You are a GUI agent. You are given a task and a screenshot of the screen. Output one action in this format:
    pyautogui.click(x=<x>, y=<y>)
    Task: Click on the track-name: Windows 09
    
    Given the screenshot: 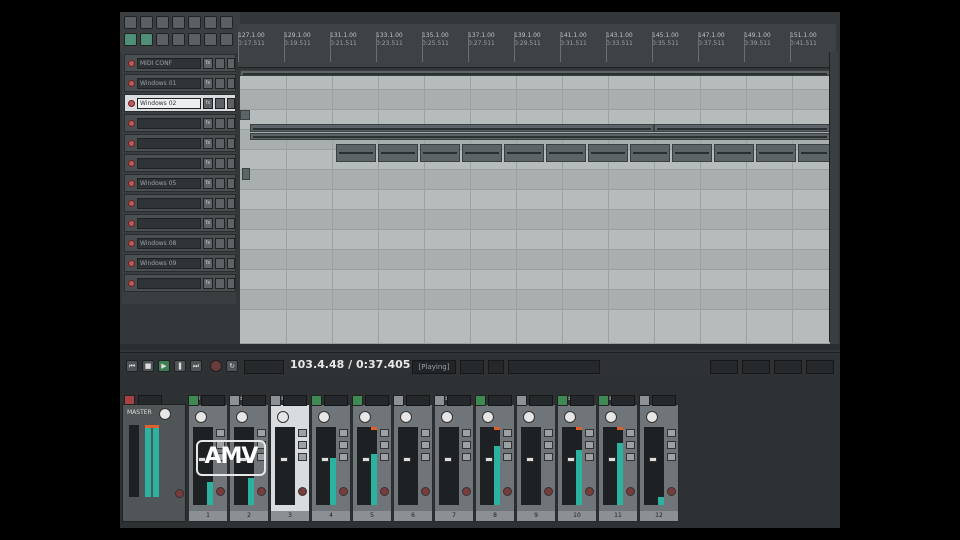 What is the action you would take?
    pyautogui.click(x=169, y=263)
    